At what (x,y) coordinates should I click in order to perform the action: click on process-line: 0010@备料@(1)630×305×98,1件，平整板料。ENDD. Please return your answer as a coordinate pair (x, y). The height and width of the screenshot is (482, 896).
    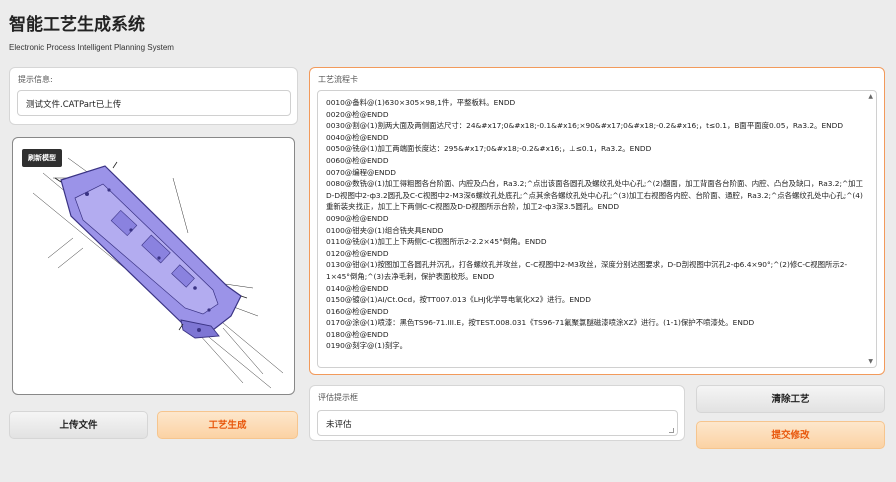
    Looking at the image, I should click on (421, 102).